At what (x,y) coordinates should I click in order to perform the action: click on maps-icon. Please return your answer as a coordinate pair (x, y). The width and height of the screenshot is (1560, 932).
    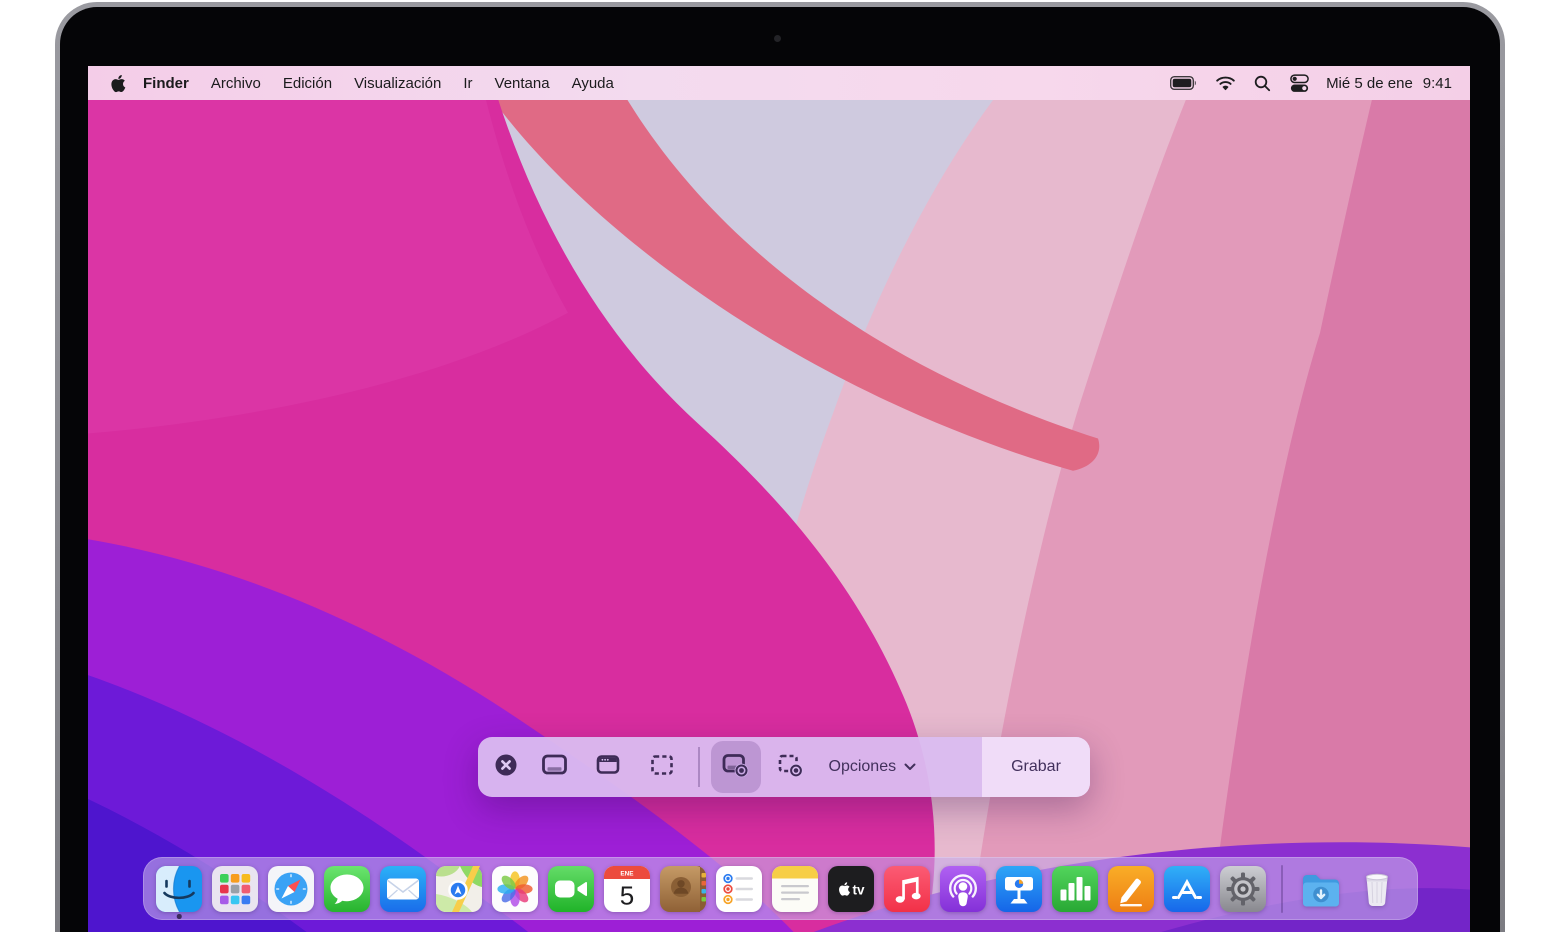
    Looking at the image, I should click on (459, 888).